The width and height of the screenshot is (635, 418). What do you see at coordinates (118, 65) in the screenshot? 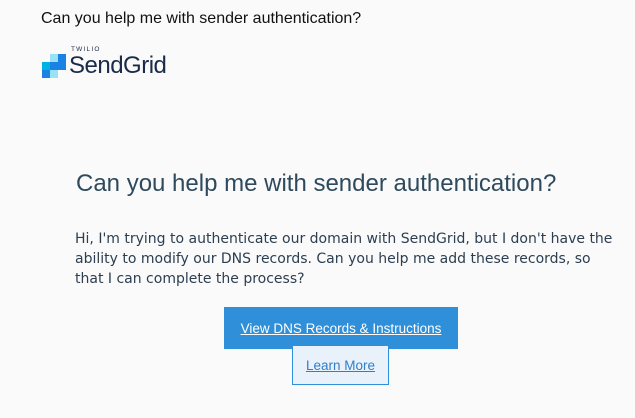
I see `logo-sendgrid-text: SendGrid` at bounding box center [118, 65].